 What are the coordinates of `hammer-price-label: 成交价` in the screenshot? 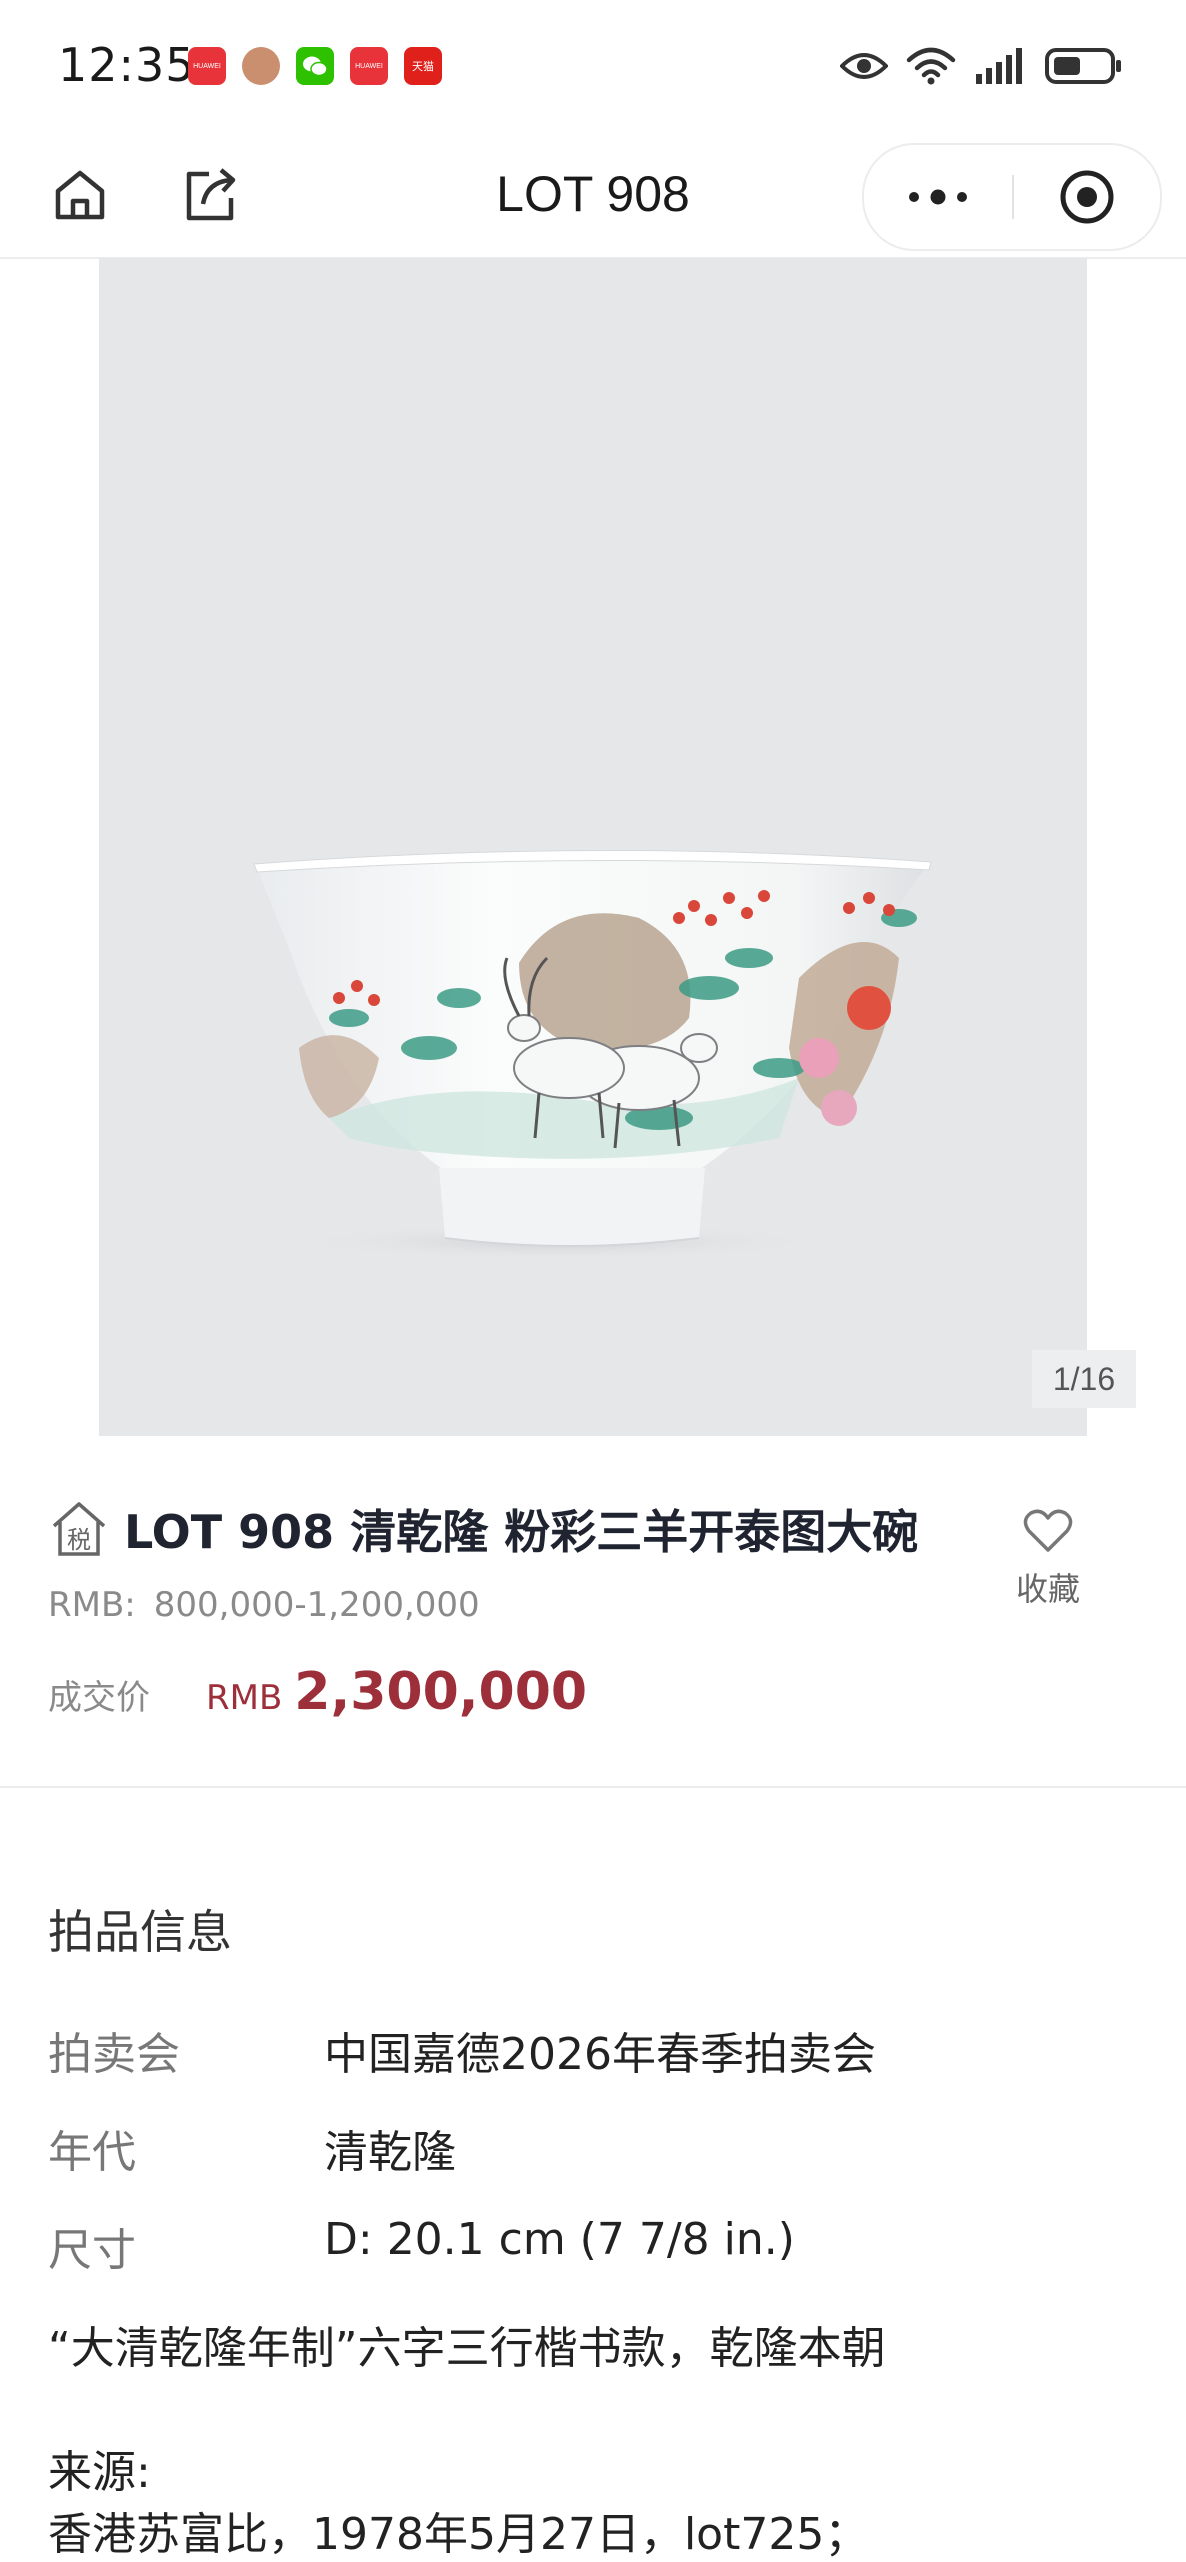 It's located at (99, 1698).